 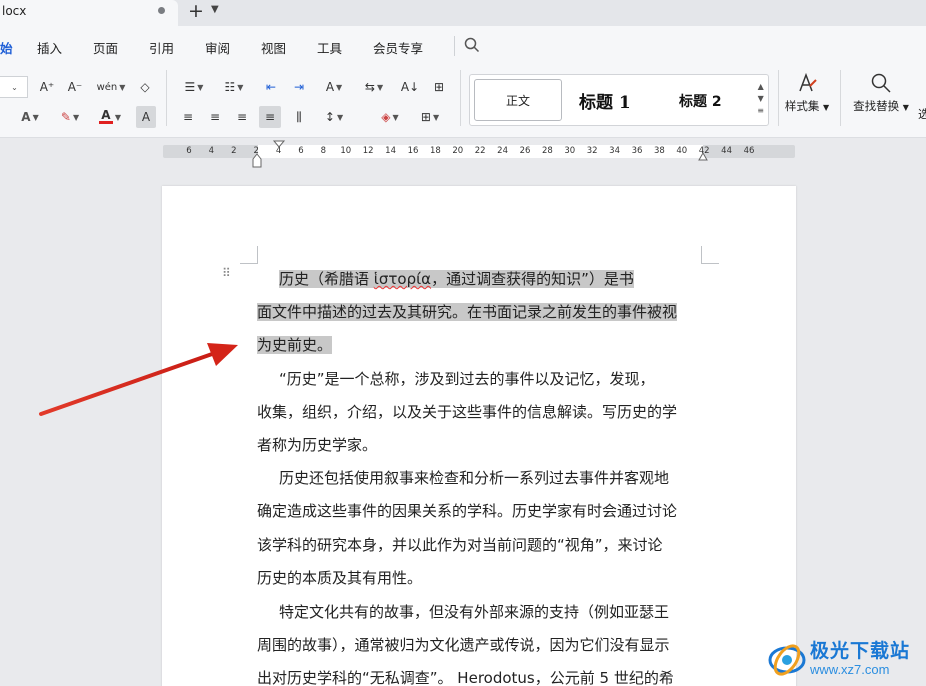 What do you see at coordinates (215, 9) in the screenshot?
I see `tab-menu-chevron-icon: ▼` at bounding box center [215, 9].